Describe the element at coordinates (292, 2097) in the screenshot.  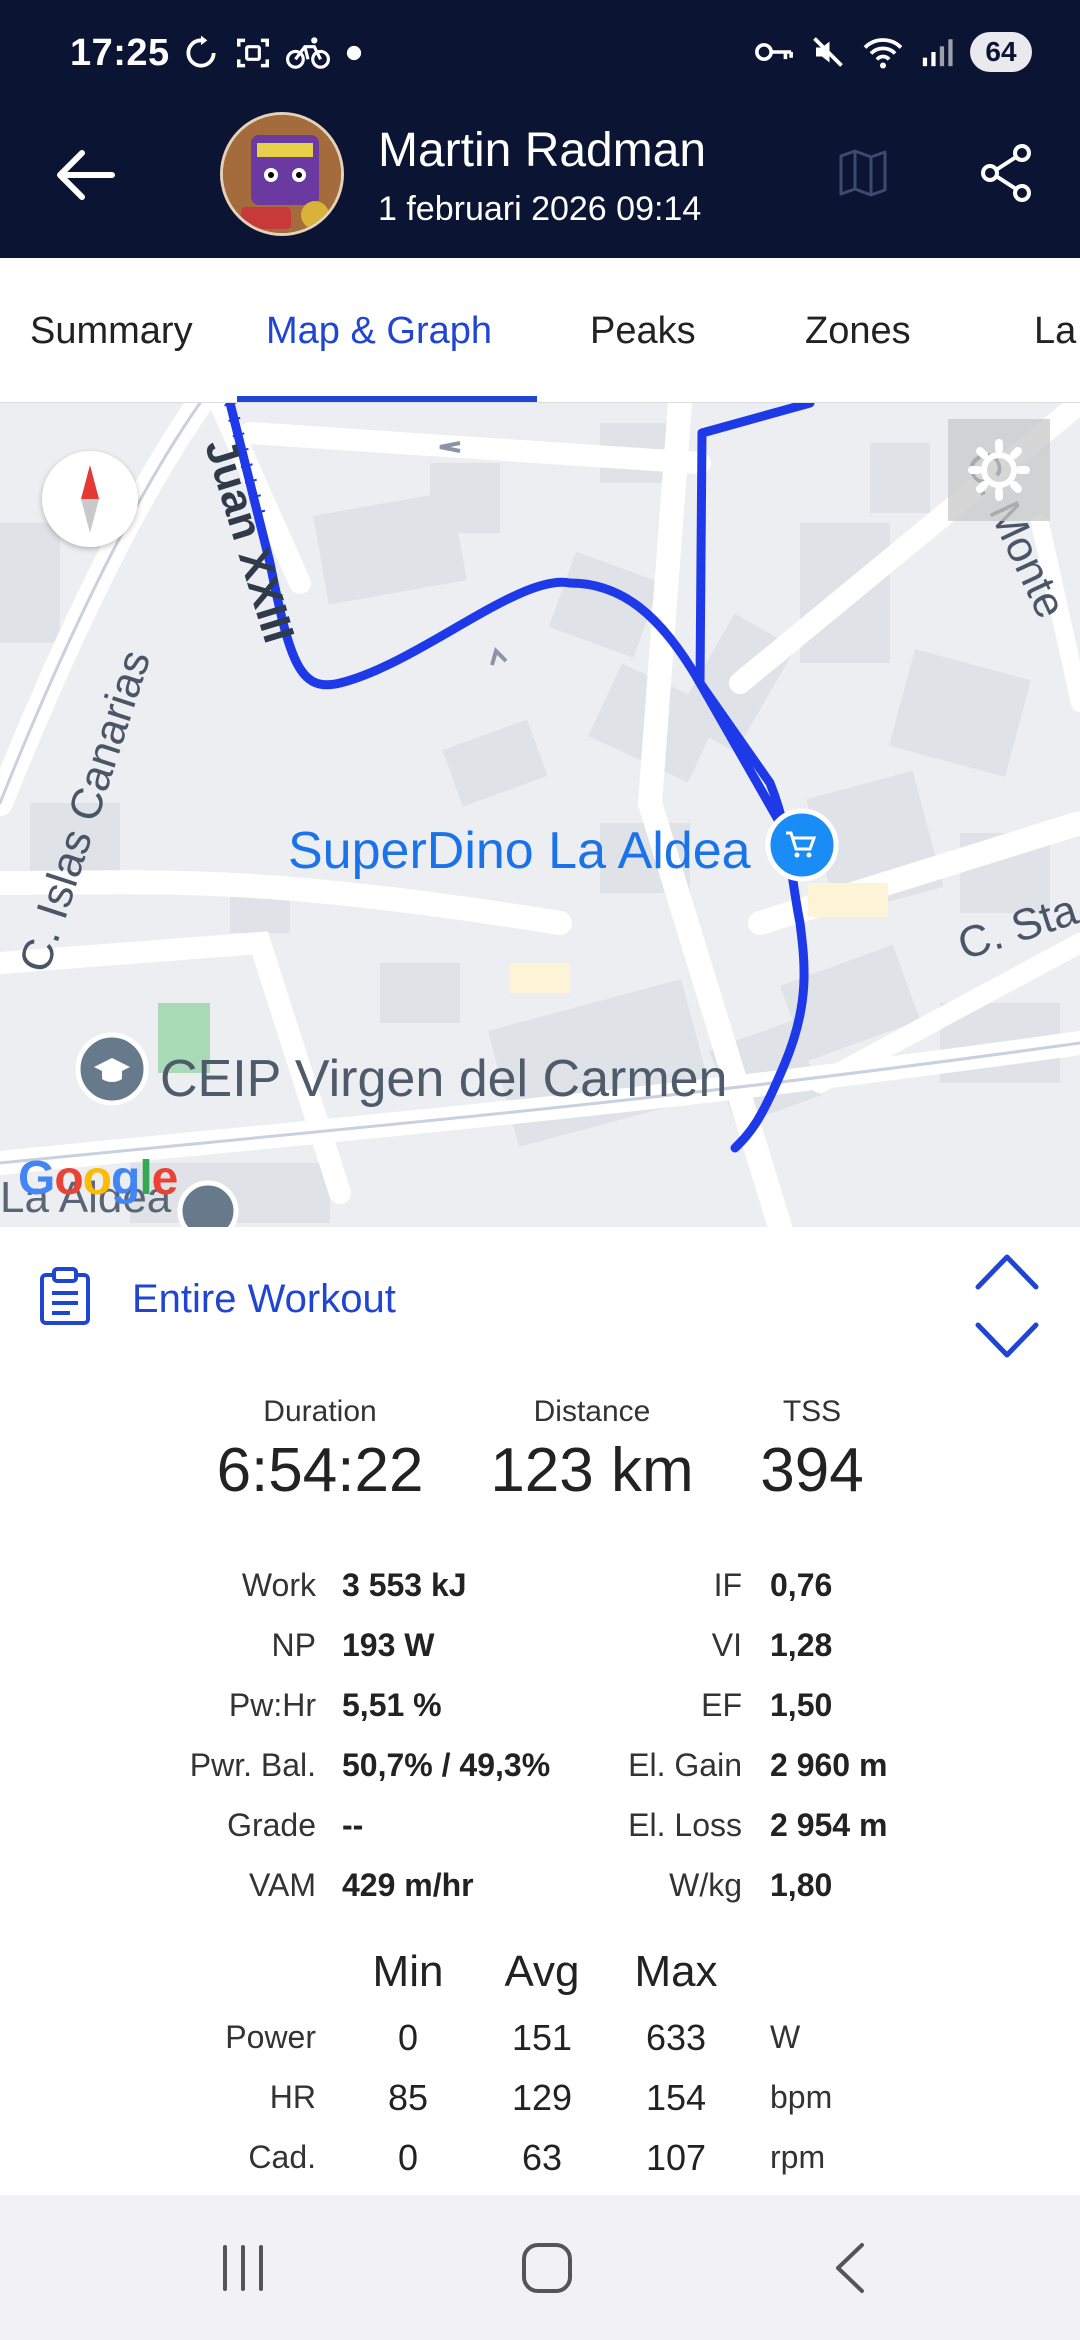
I see `minmax-hr-label: HR` at that location.